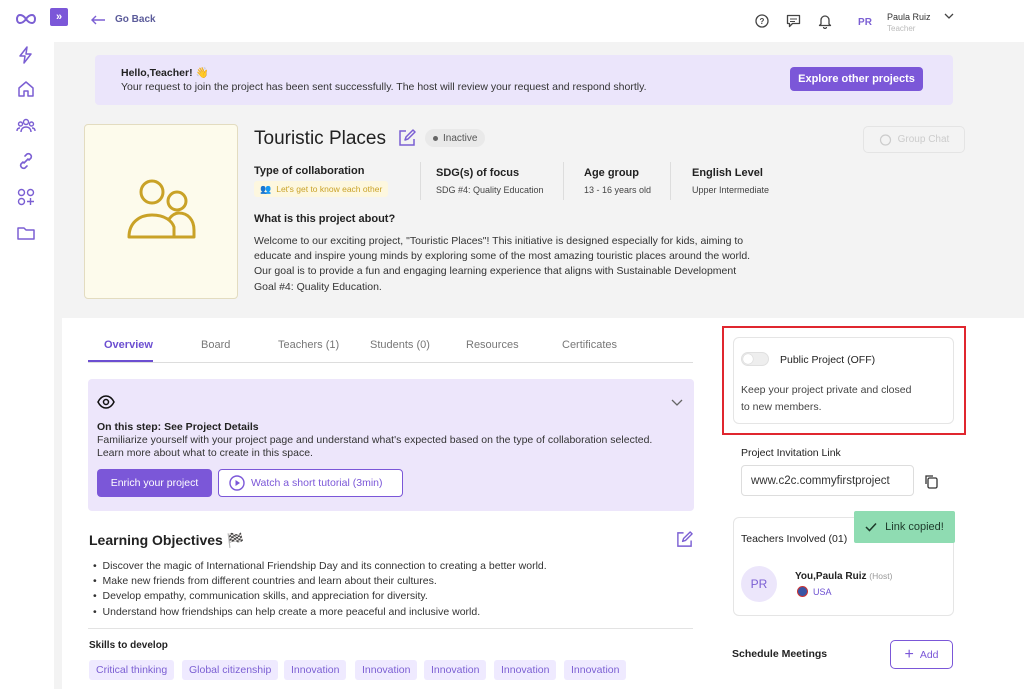 This screenshot has height=689, width=1024. Describe the element at coordinates (831, 576) in the screenshot. I see `teacher-name: You,Paula Ruiz` at that location.